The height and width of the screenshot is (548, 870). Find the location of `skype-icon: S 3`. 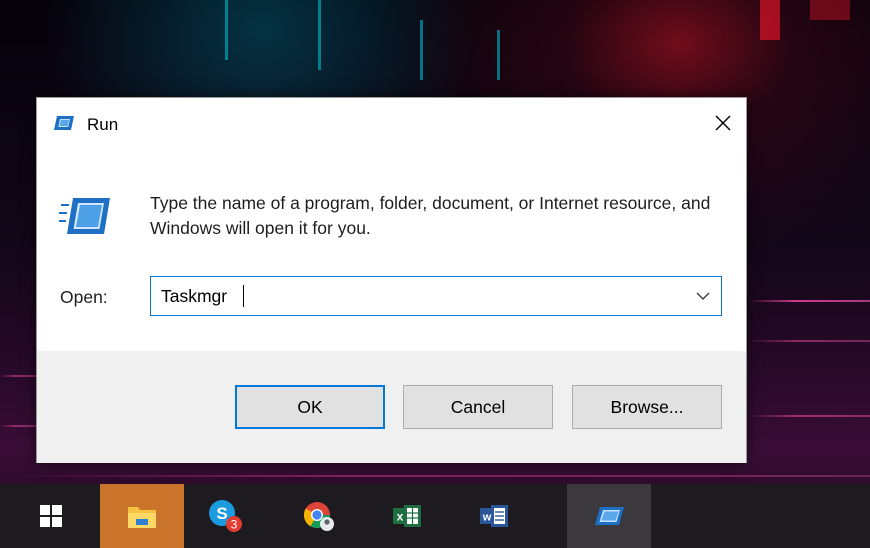

skype-icon: S 3 is located at coordinates (225, 516).